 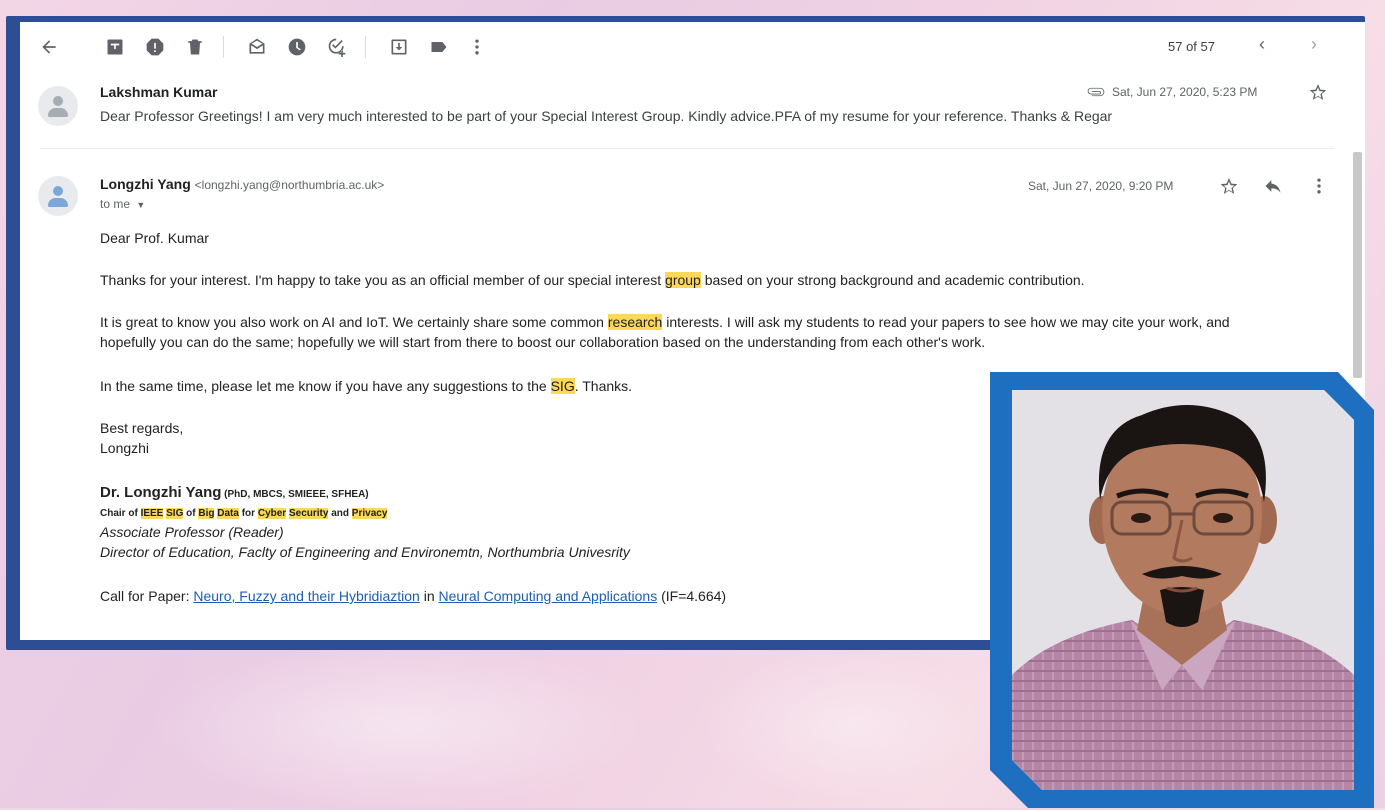 What do you see at coordinates (692, 596) in the screenshot?
I see `text: (IF=4.664)` at bounding box center [692, 596].